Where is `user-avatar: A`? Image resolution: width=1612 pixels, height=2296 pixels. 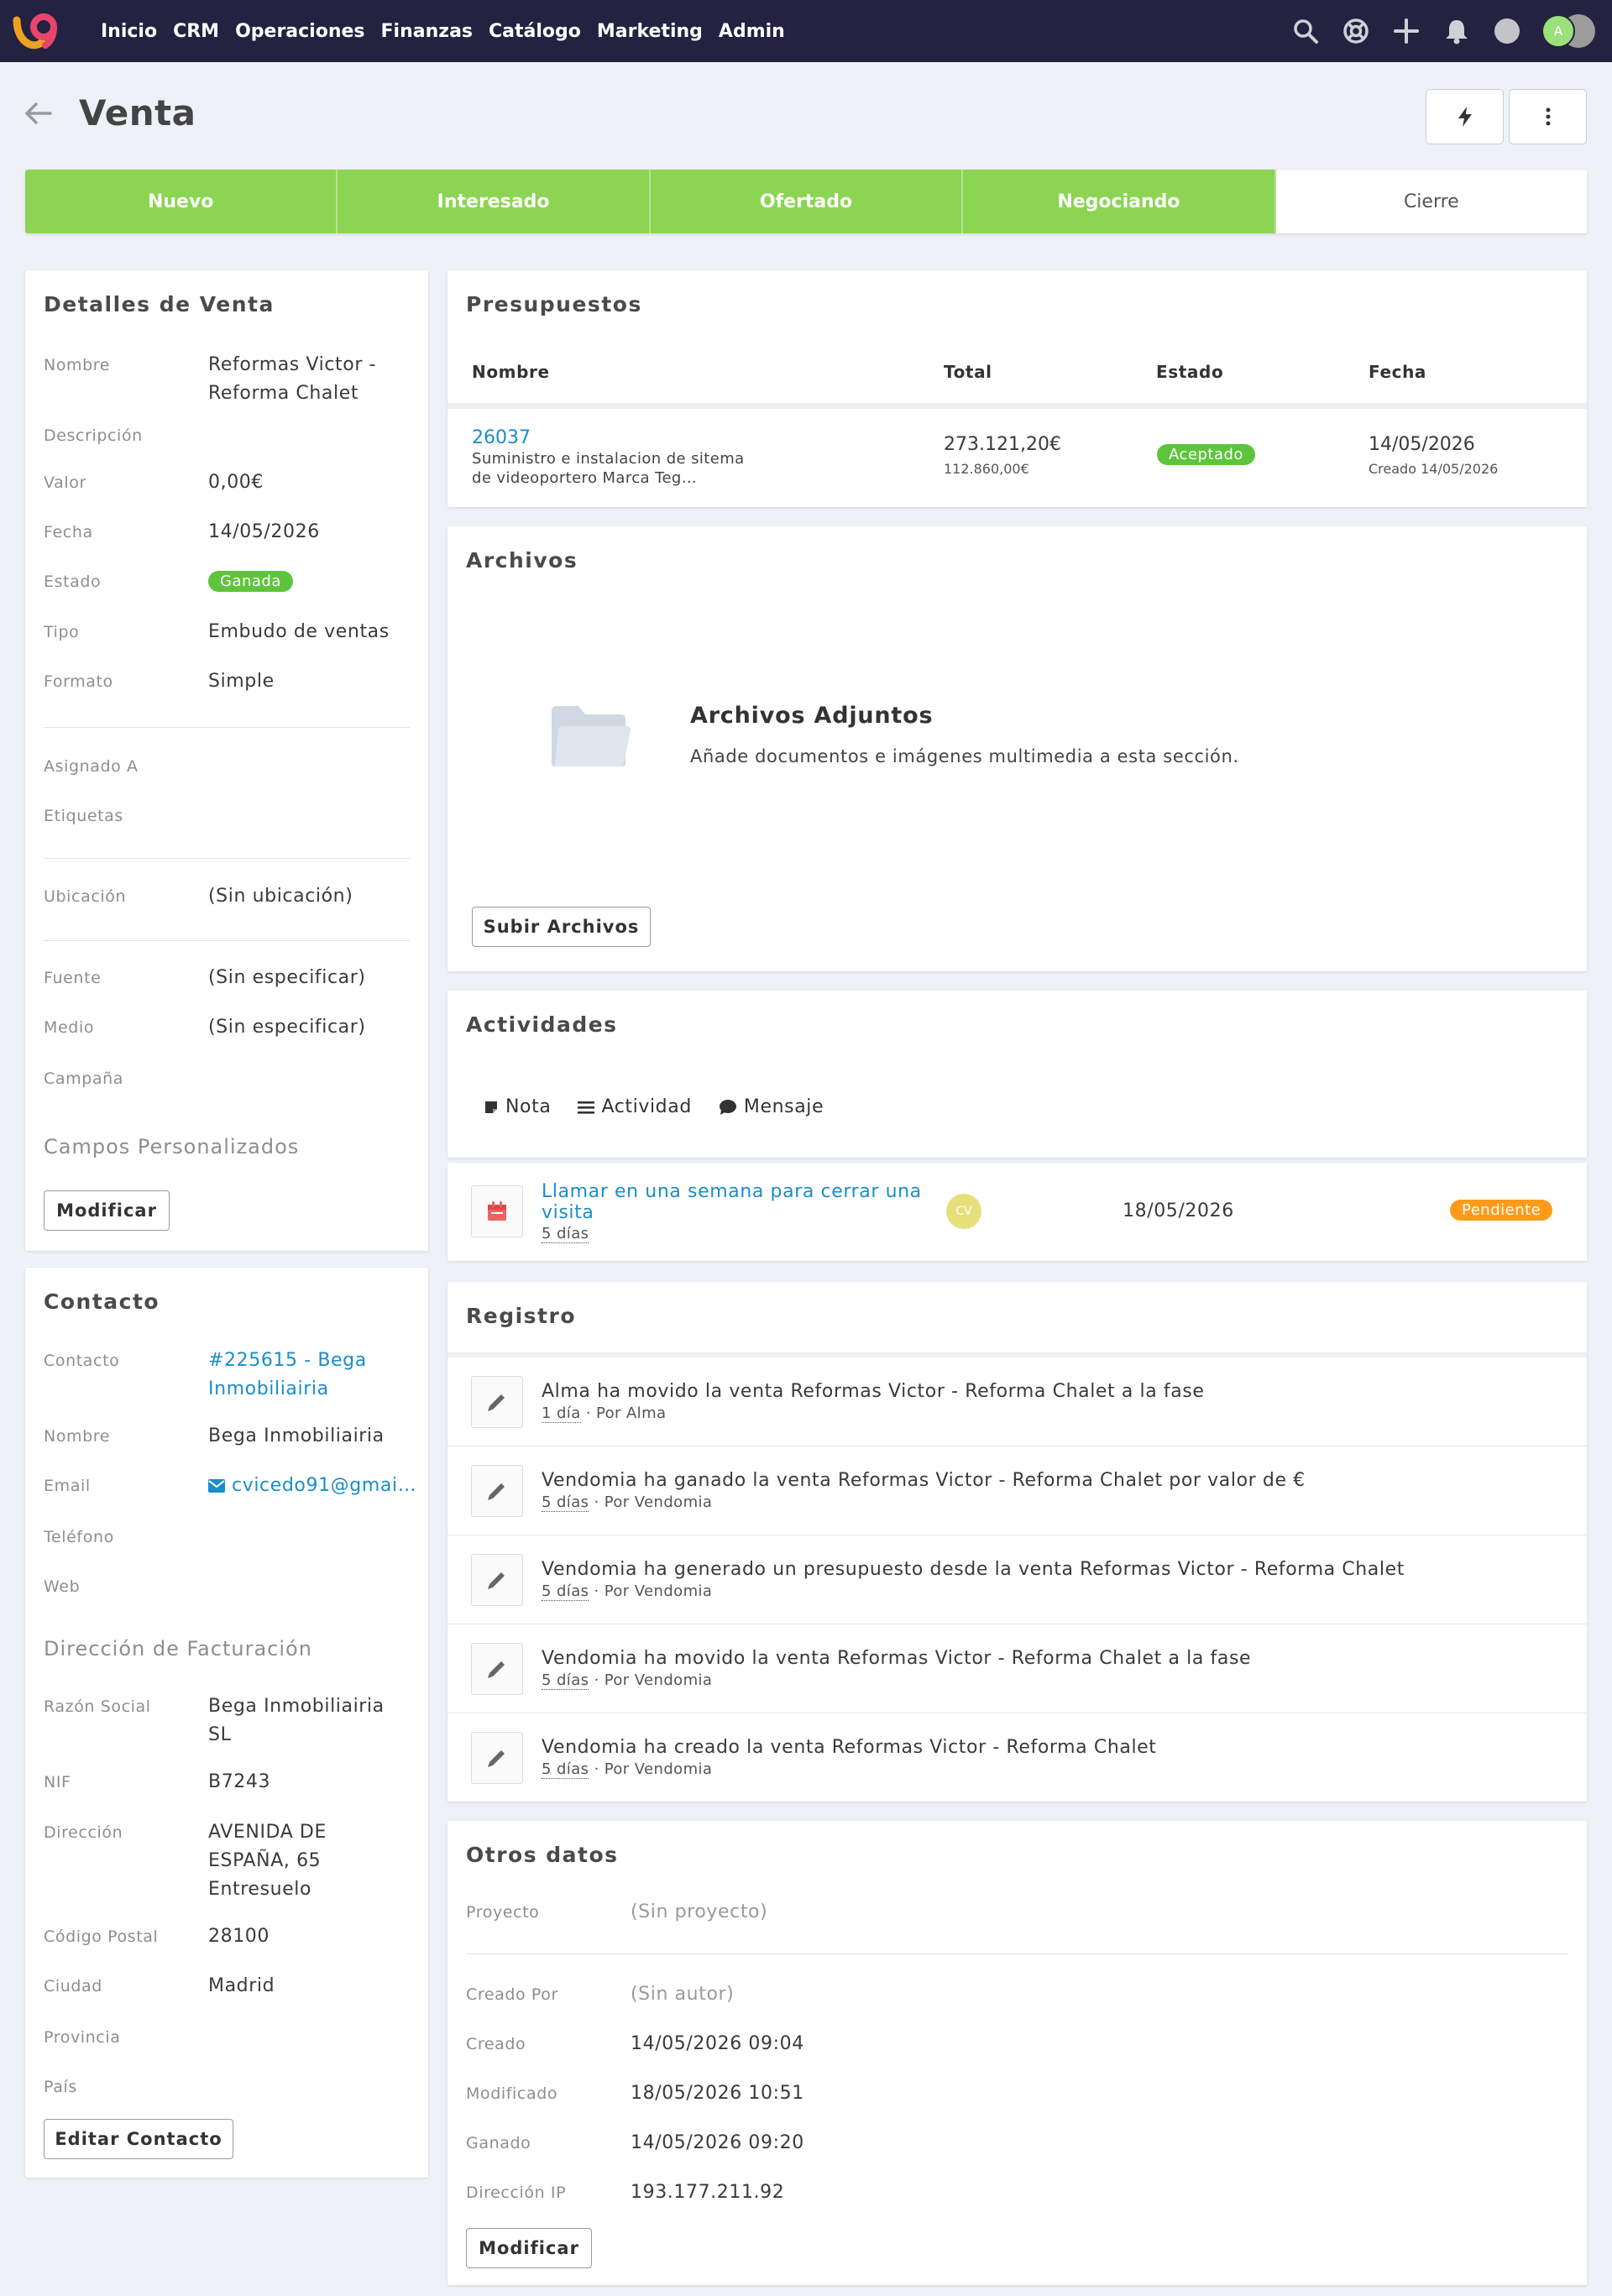 user-avatar: A is located at coordinates (1558, 31).